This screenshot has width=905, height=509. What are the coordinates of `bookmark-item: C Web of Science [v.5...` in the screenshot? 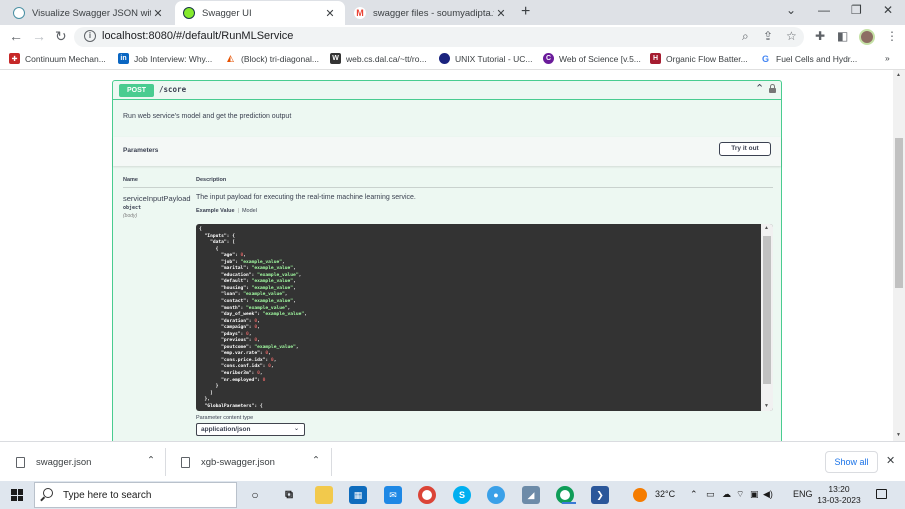 It's located at (592, 58).